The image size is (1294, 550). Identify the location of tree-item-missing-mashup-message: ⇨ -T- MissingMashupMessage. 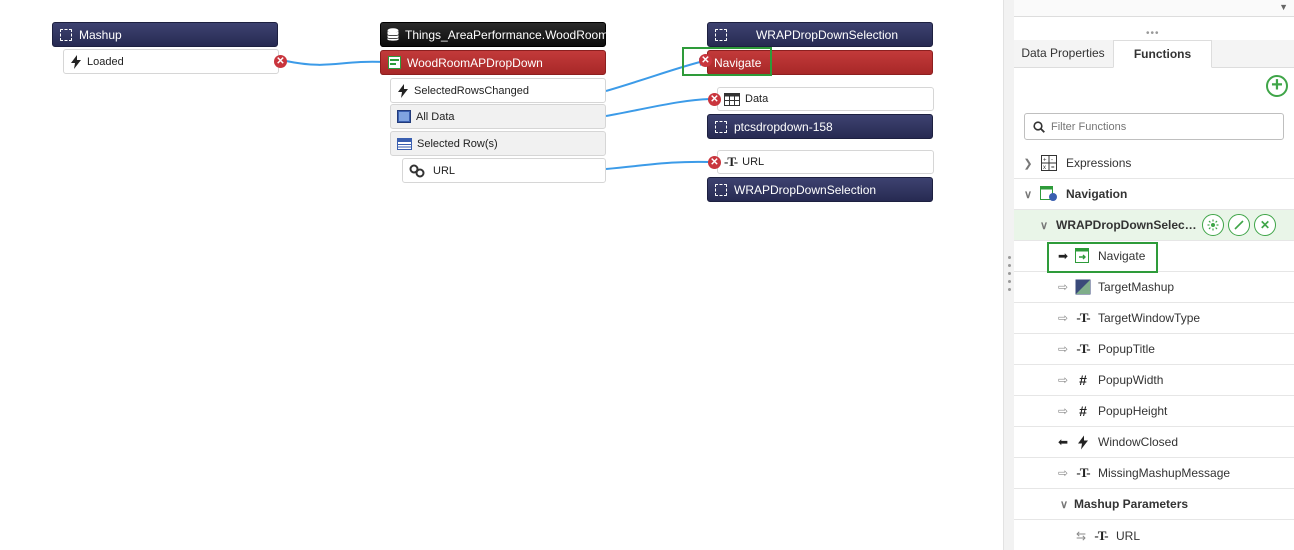
(1154, 473).